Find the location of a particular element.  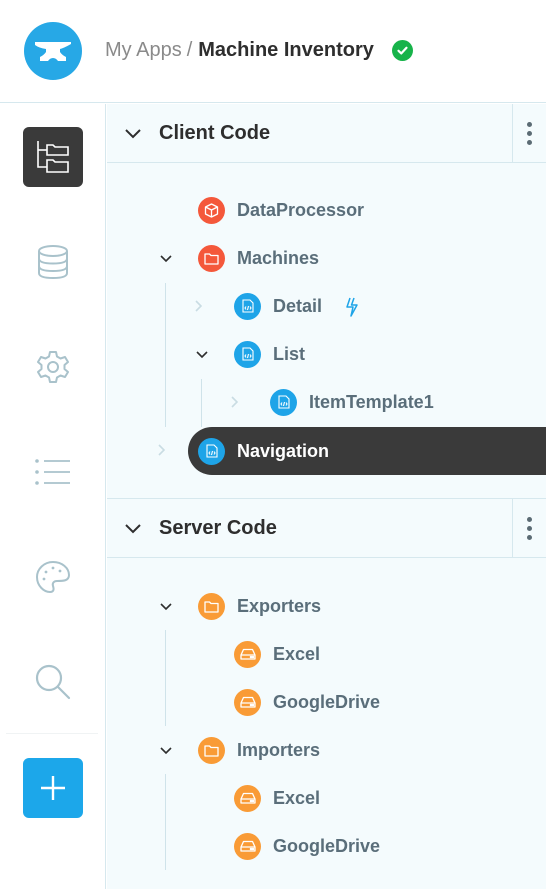

tree-item-dataprocessor: DataProcessor is located at coordinates (326, 210).